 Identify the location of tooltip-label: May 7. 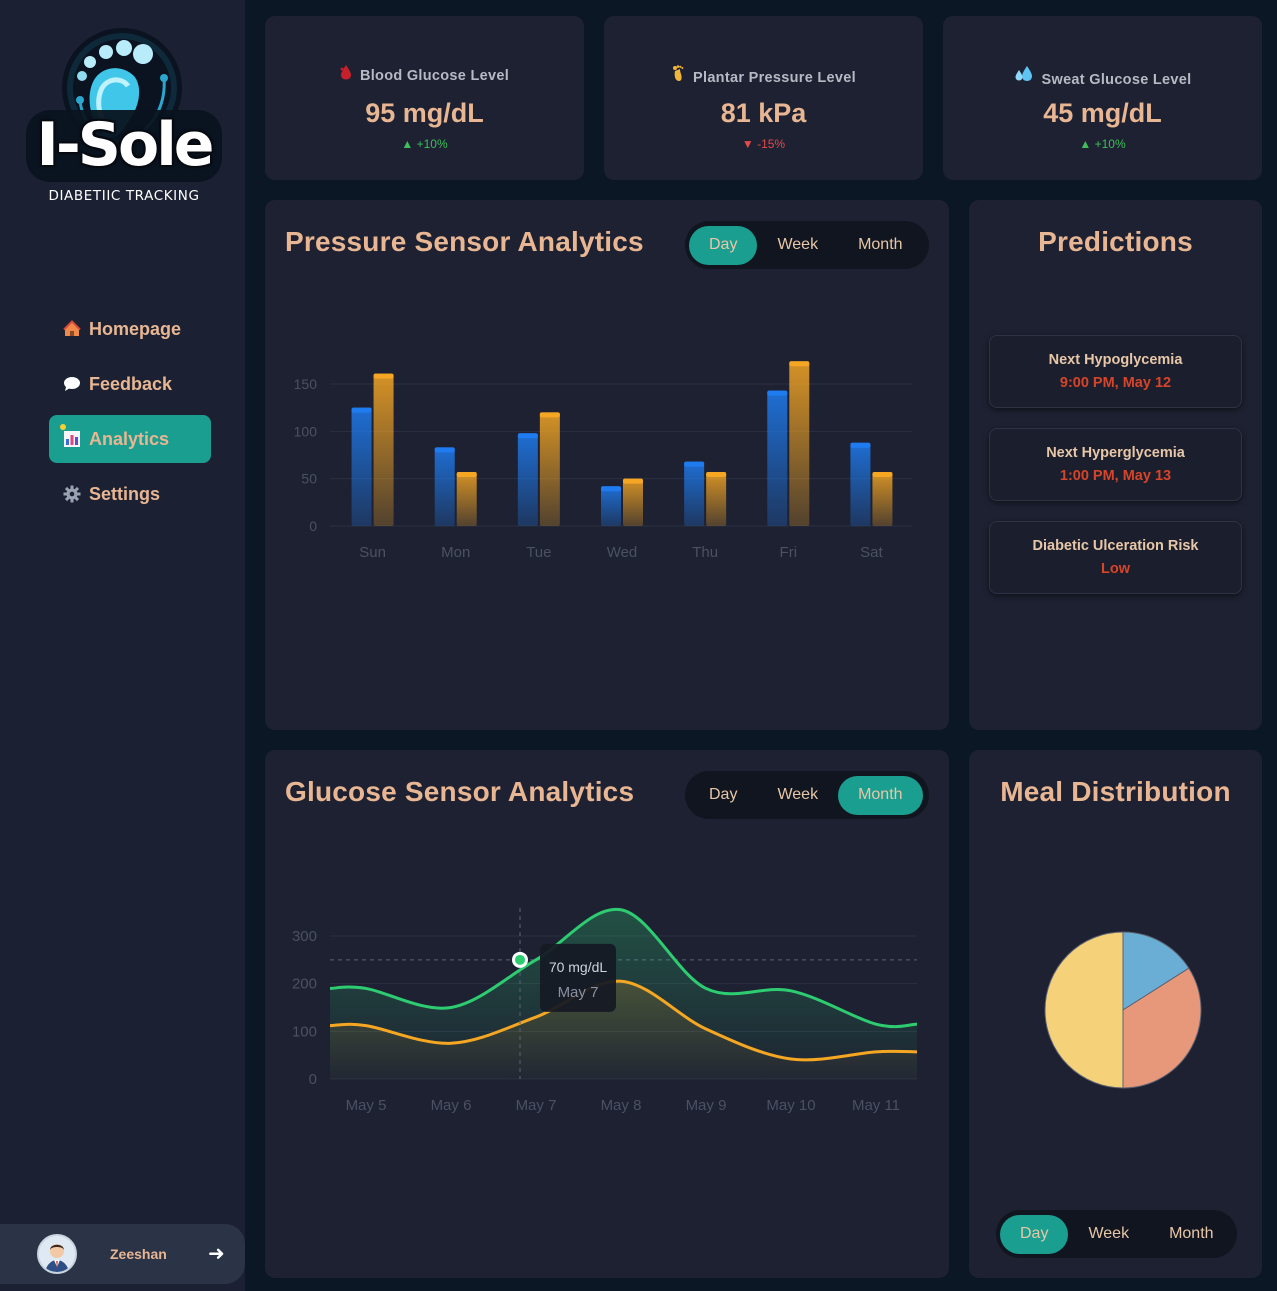
(578, 992).